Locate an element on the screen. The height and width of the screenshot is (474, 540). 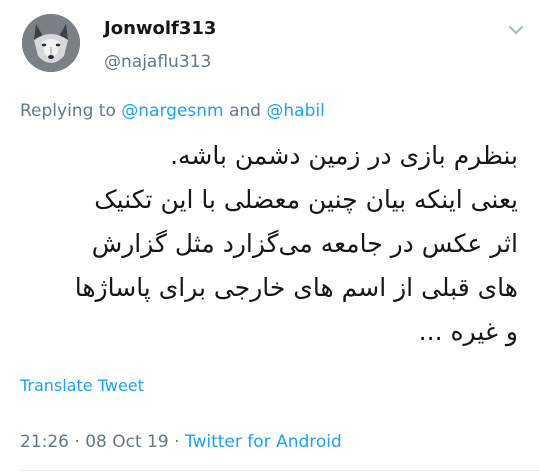
replying-to-prefix: Replying to is located at coordinates (71, 111).